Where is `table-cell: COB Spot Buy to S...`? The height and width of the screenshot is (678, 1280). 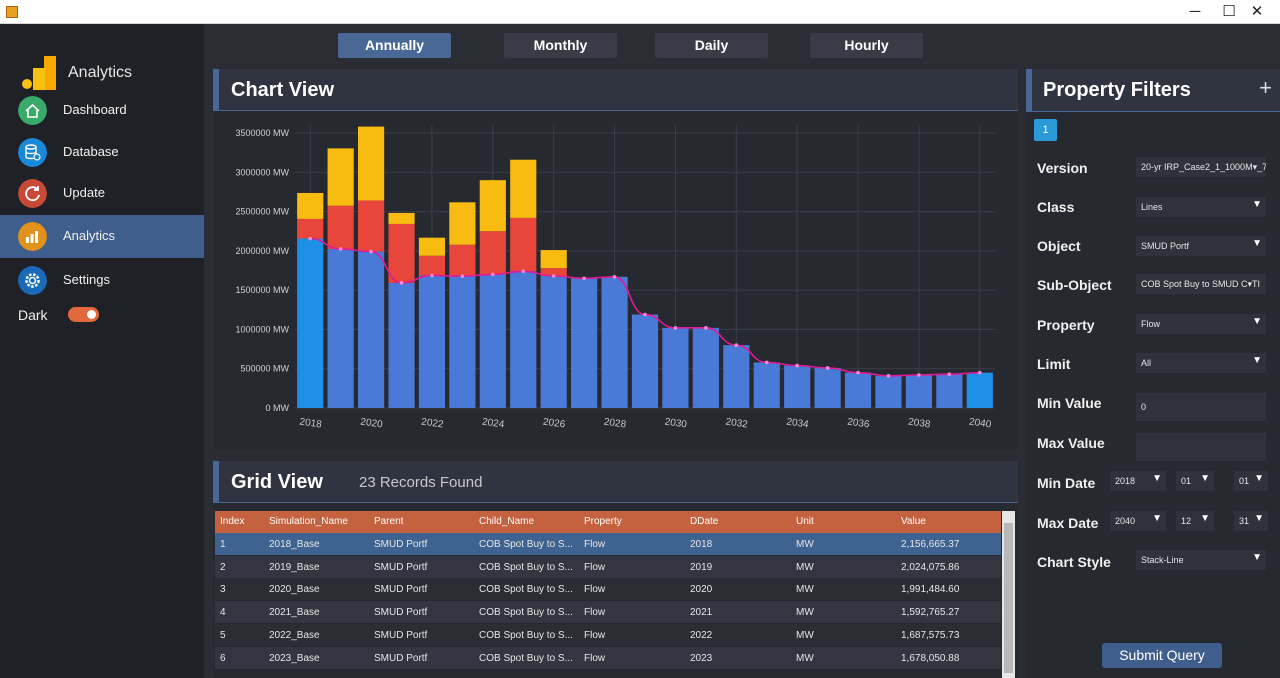 table-cell: COB Spot Buy to S... is located at coordinates (526, 658).